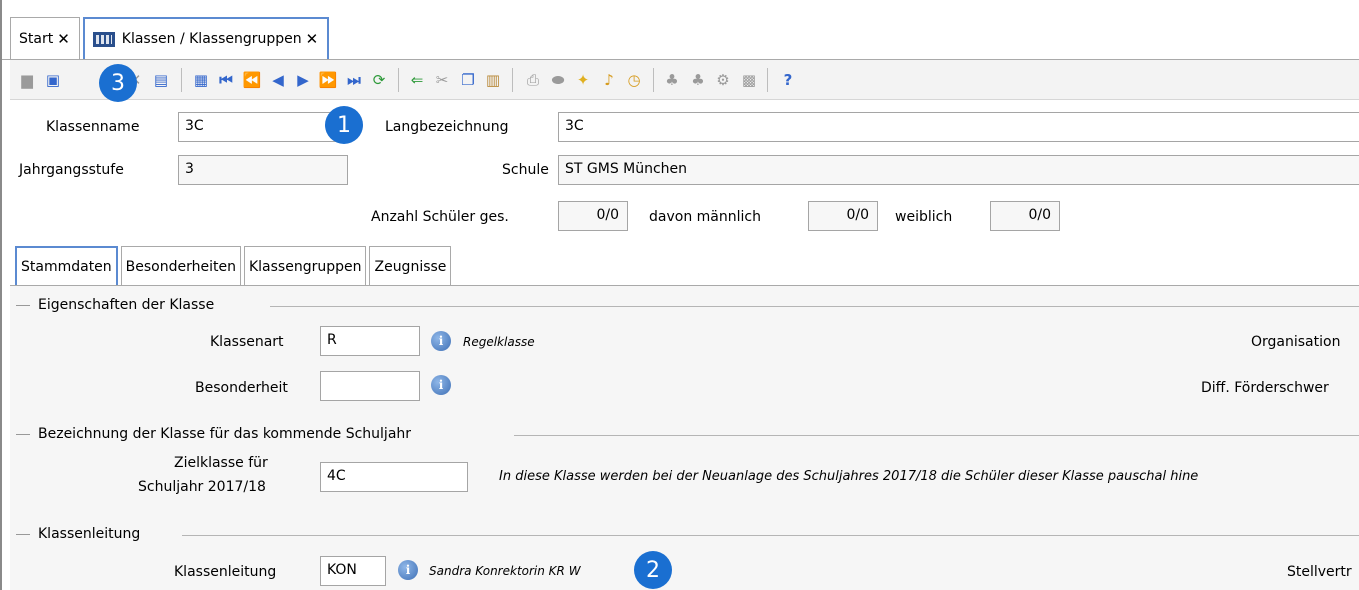  Describe the element at coordinates (924, 217) in the screenshot. I see `weiblich-label: weiblich` at that location.